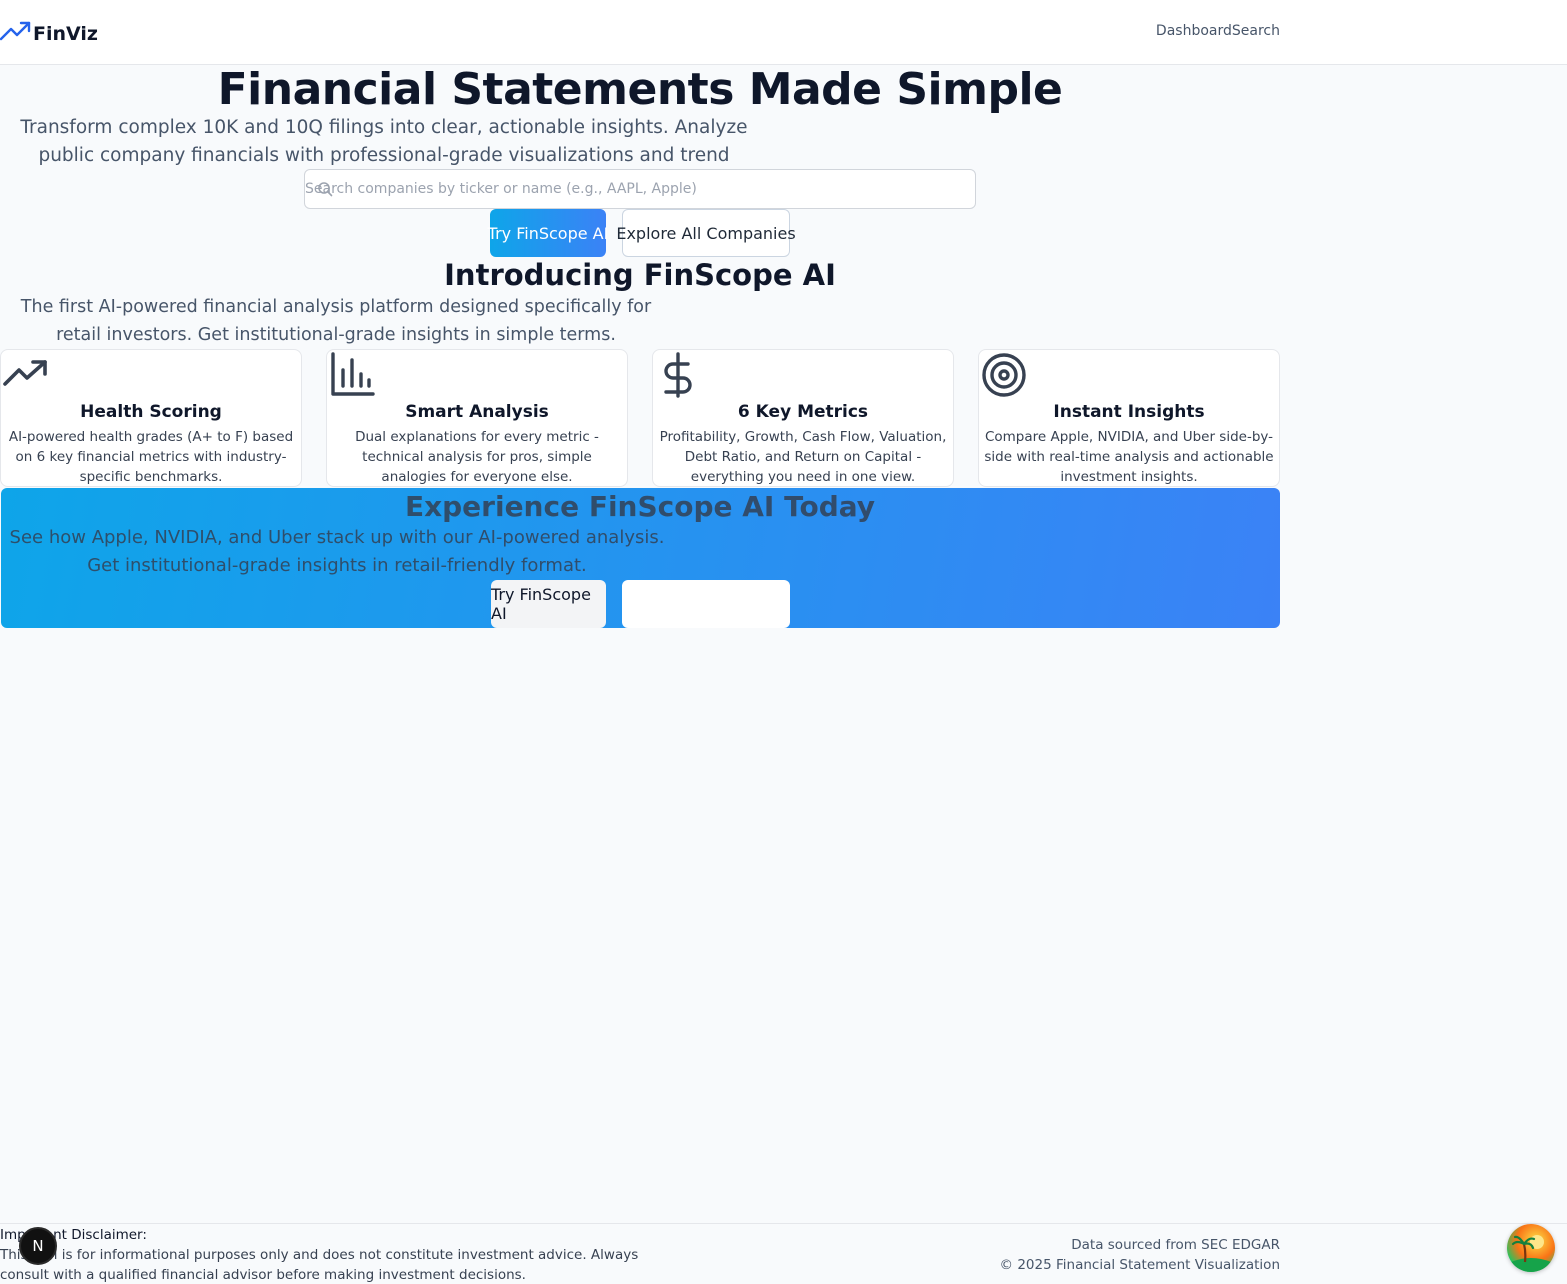 The image size is (1567, 1284). Describe the element at coordinates (1004, 377) in the screenshot. I see `target-icon` at that location.